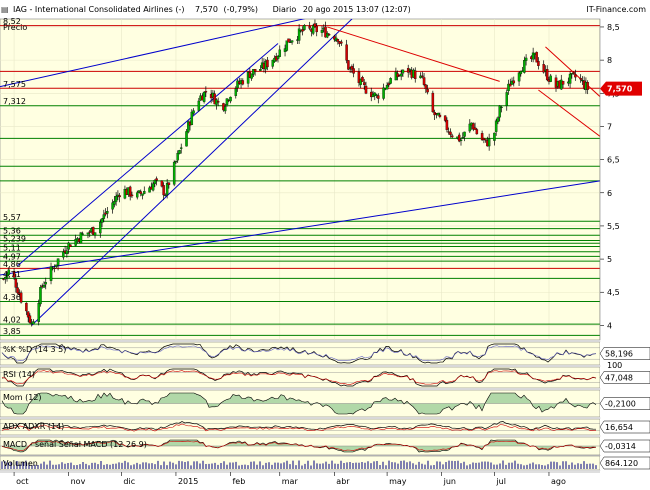  I want to click on level-label: 5,57, so click(12, 217).